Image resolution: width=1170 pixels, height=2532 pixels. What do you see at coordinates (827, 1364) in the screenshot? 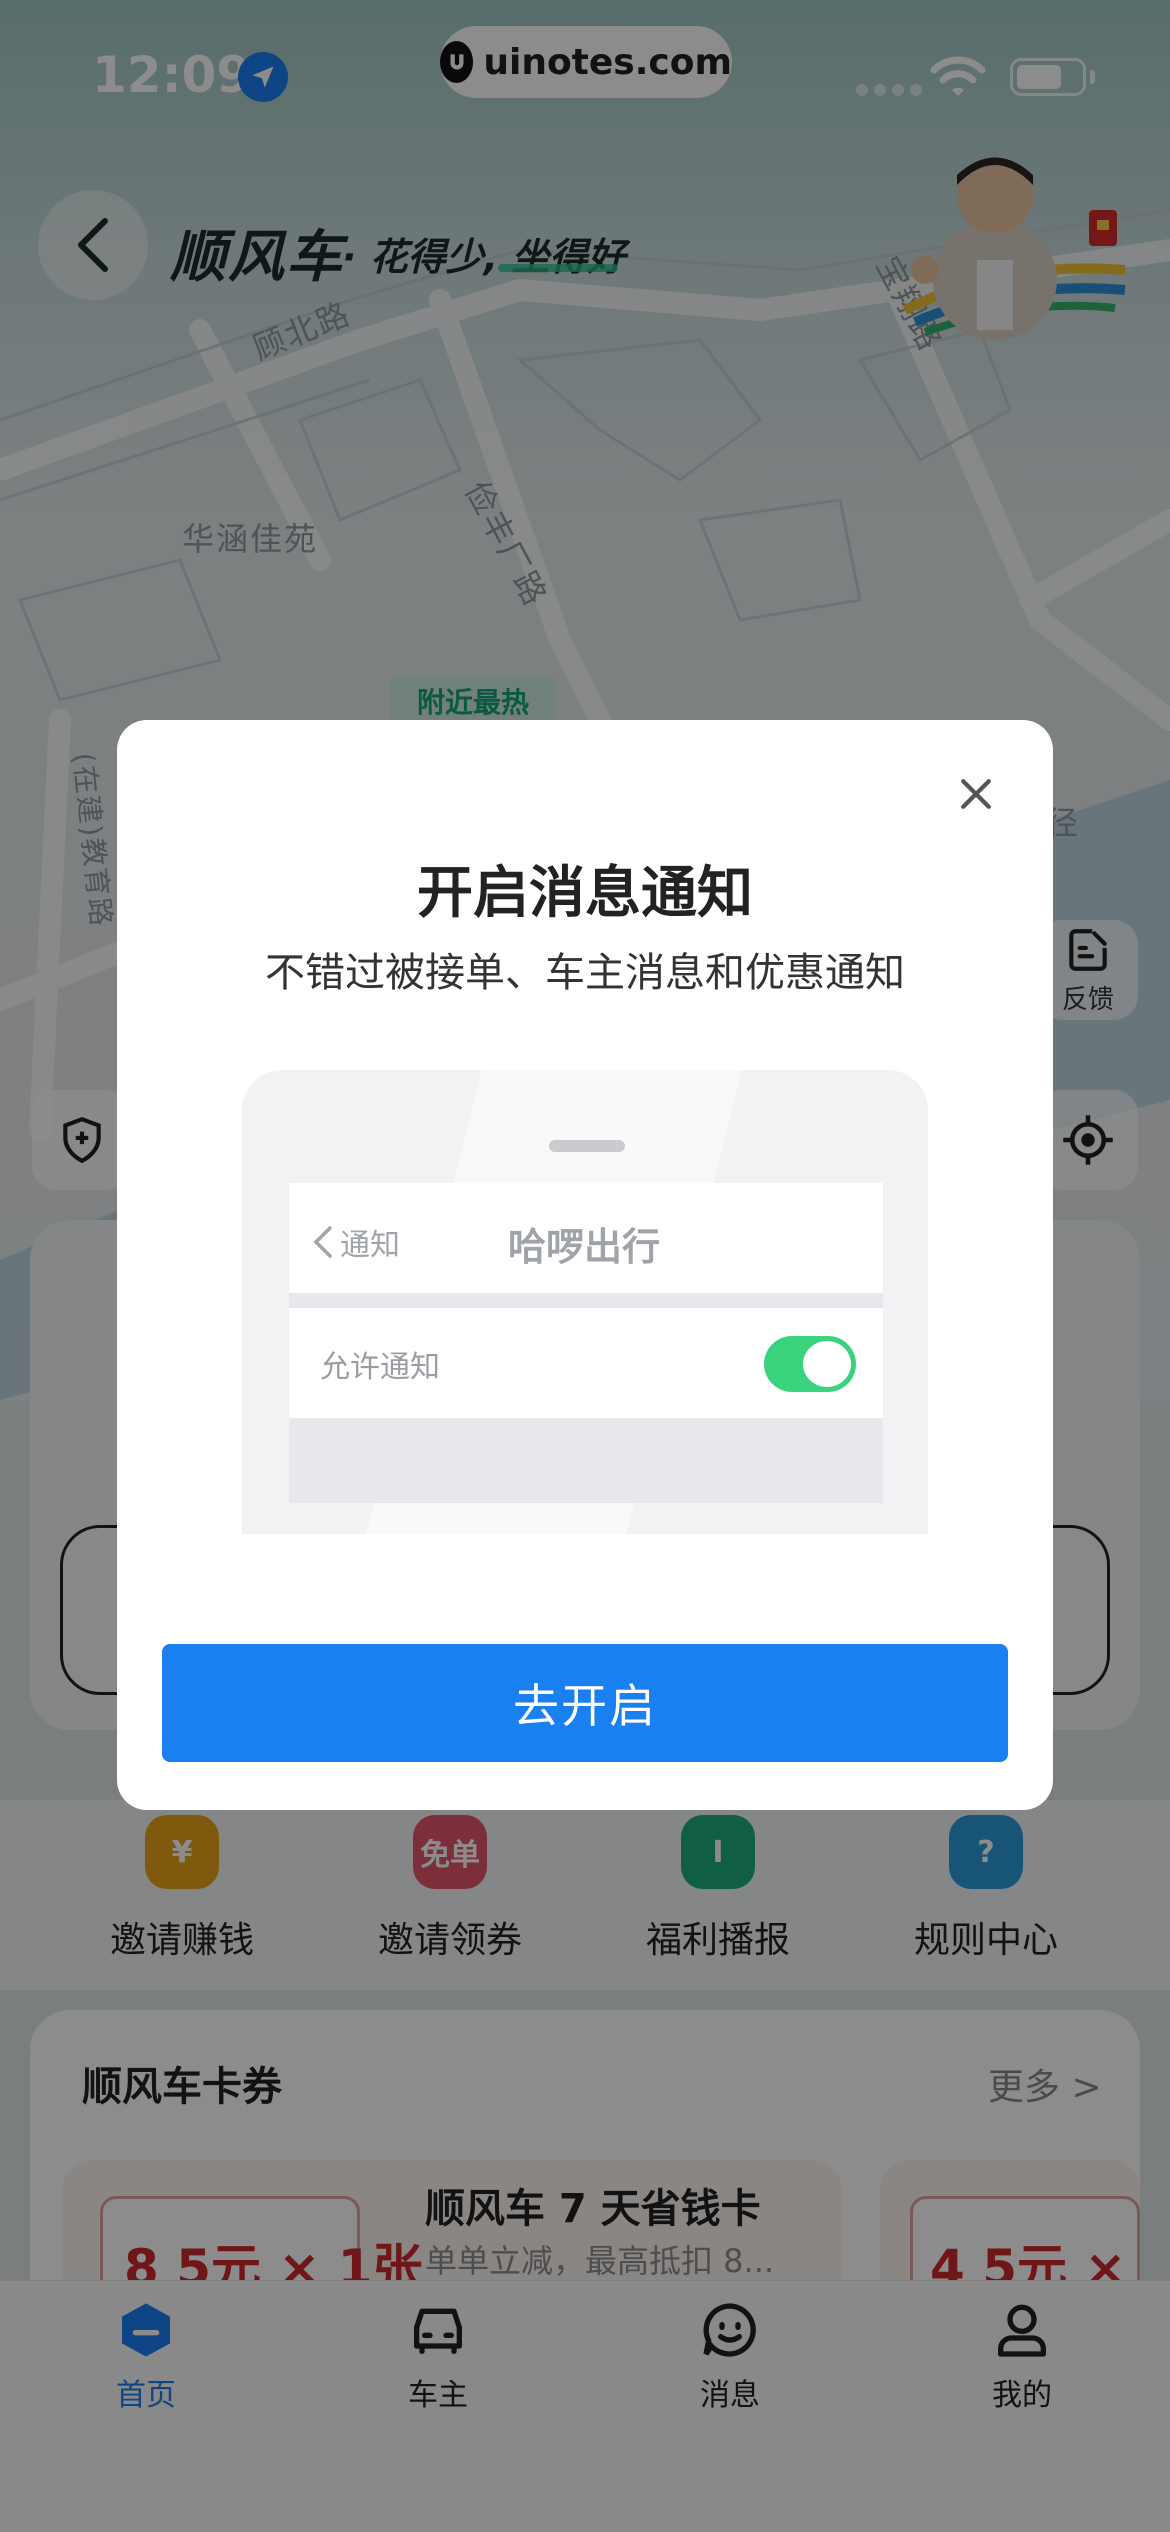
I see `mock-toggle-knob` at bounding box center [827, 1364].